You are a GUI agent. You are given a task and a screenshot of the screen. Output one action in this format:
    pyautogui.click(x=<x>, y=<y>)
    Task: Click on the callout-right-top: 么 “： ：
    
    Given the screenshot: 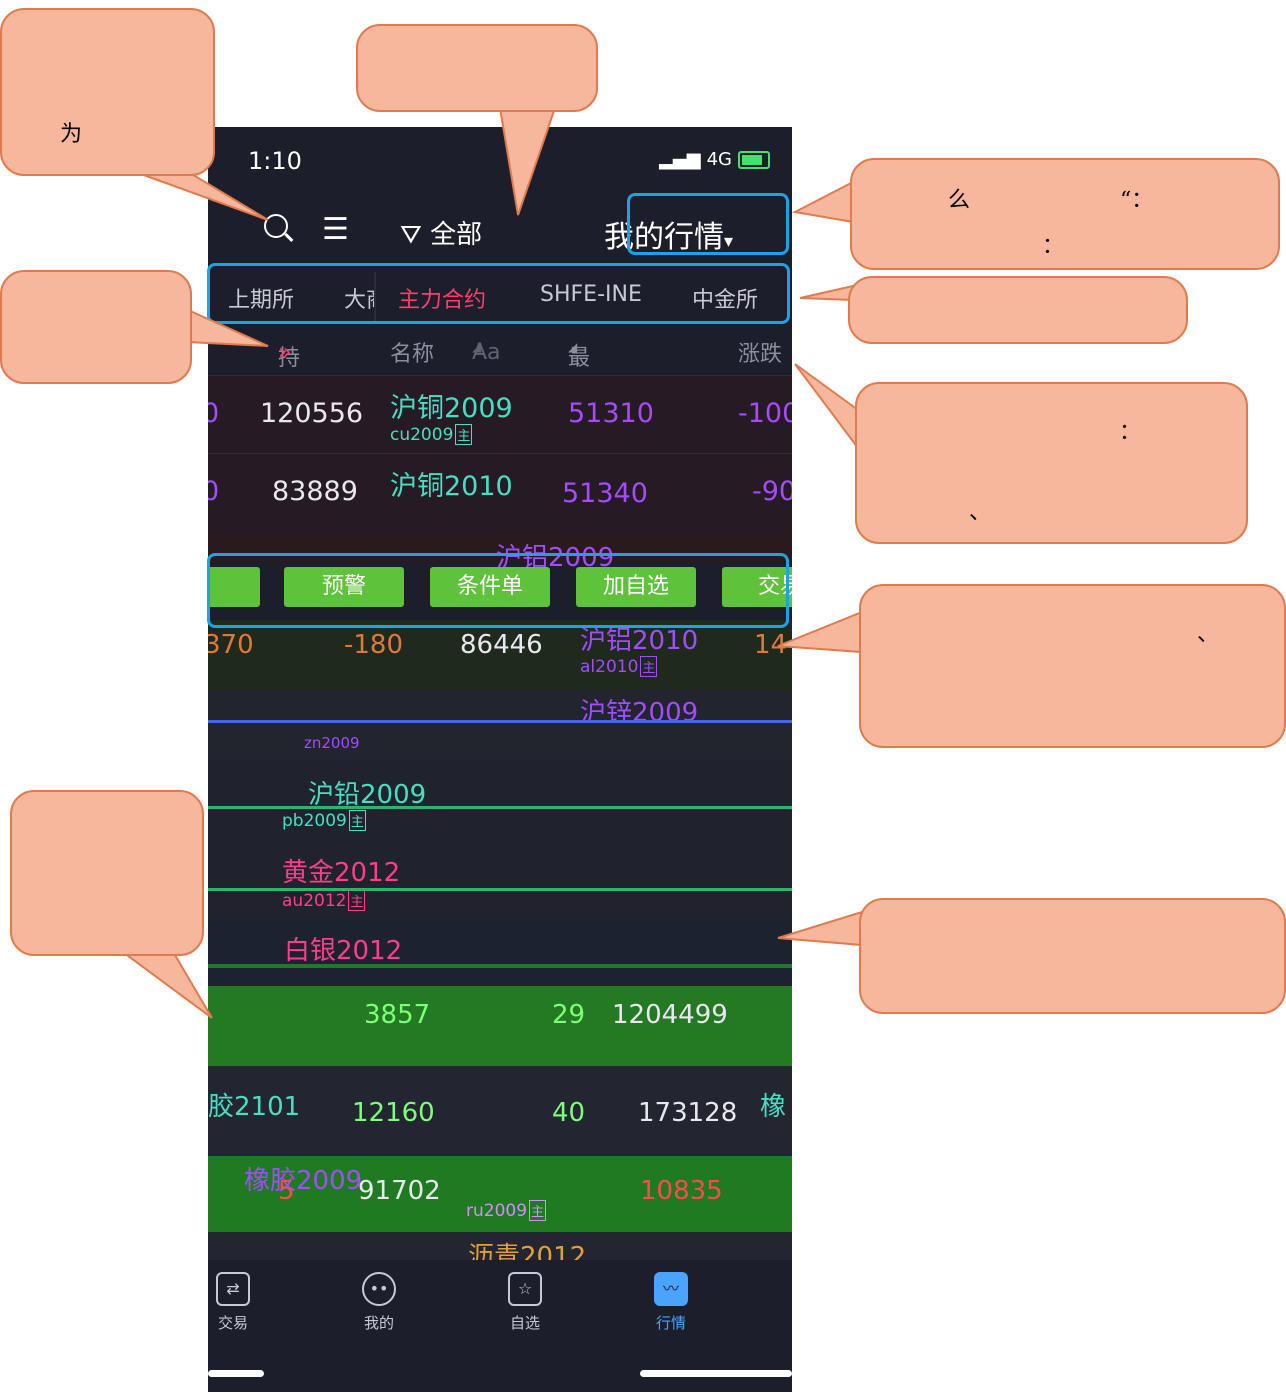 What is the action you would take?
    pyautogui.click(x=1065, y=214)
    